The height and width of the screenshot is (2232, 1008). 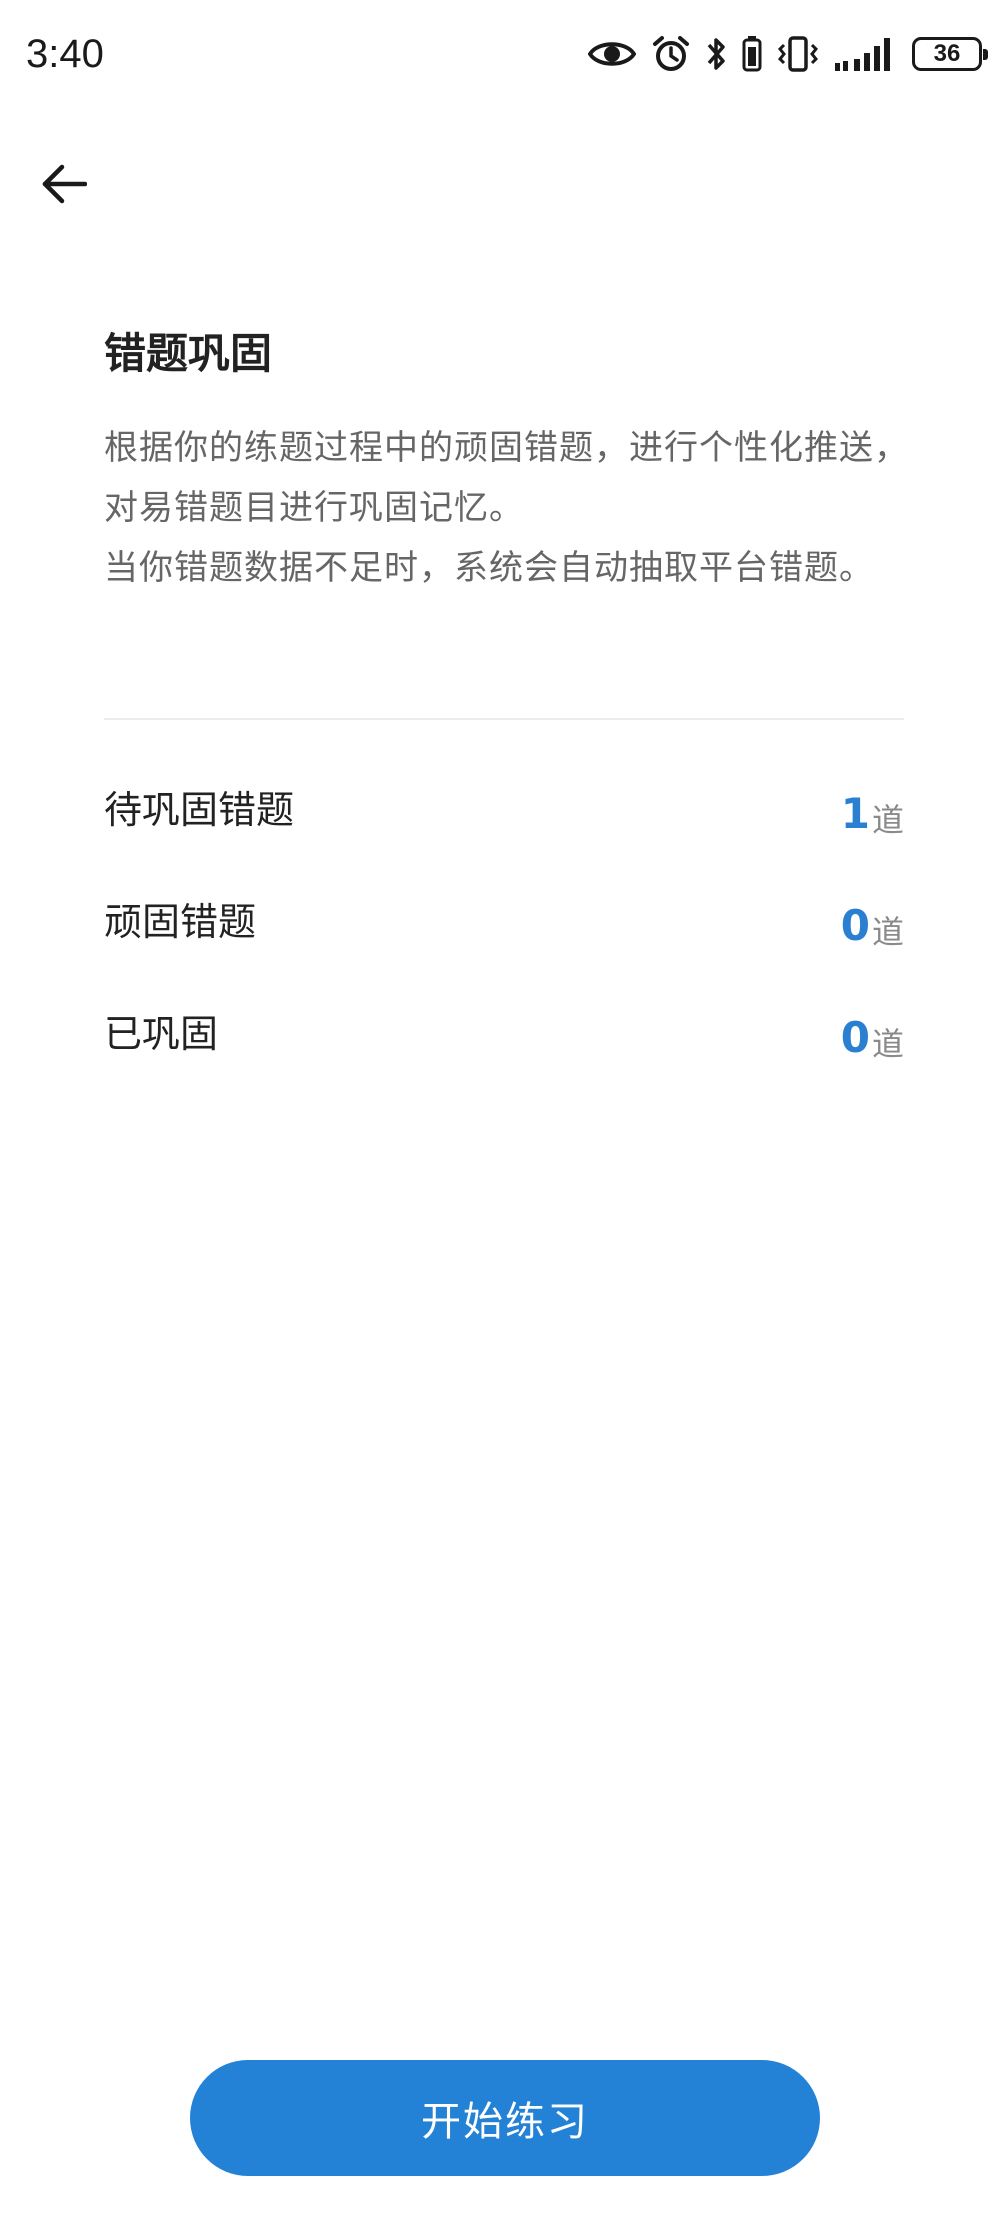 I want to click on stat-row-pending: 待巩固错题 1 道, so click(x=504, y=828).